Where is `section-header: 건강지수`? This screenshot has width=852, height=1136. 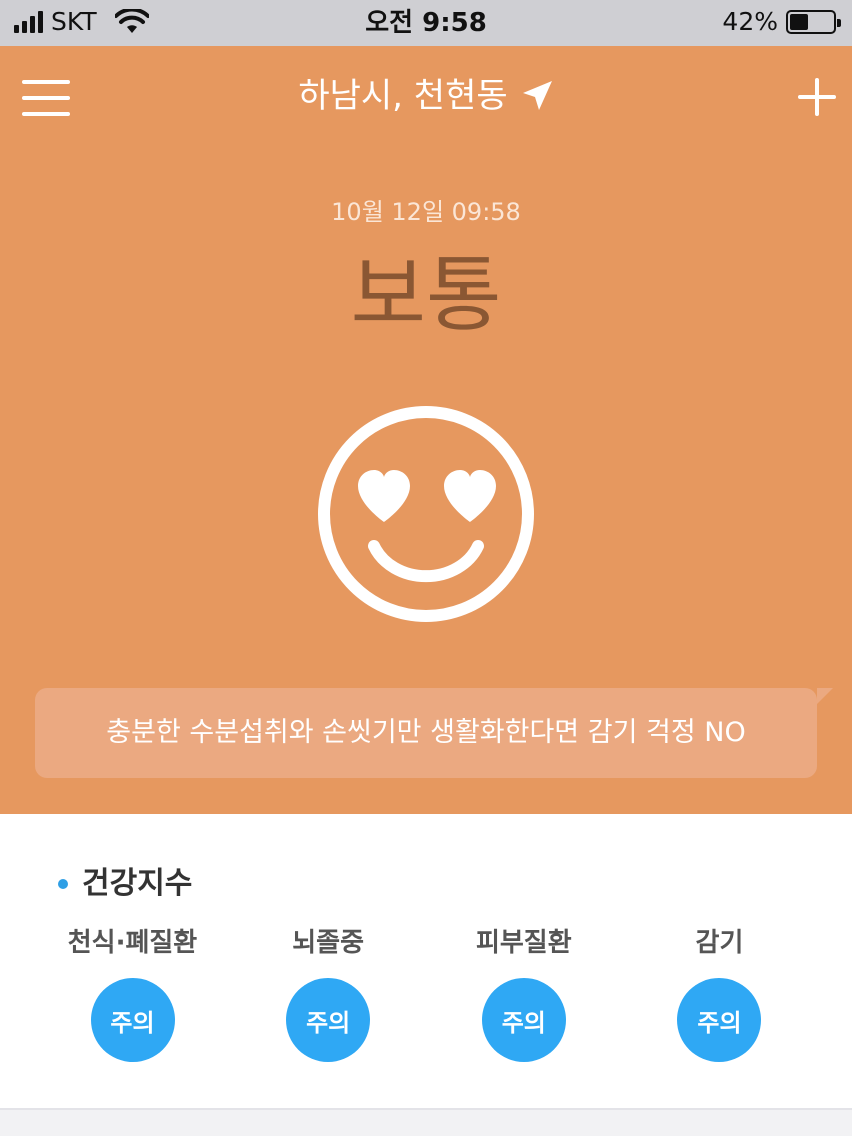
section-header: 건강지수 is located at coordinates (125, 884).